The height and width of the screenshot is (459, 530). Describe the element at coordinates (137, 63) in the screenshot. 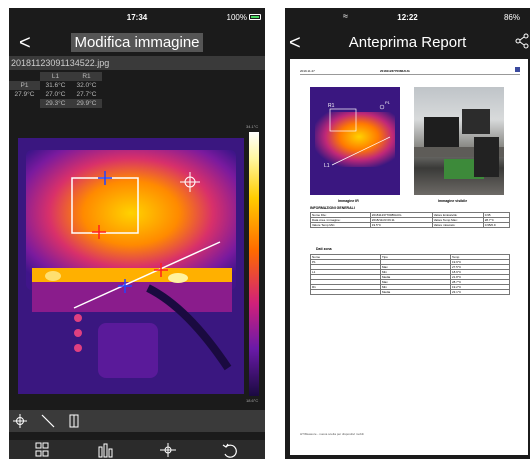

I see `file-name: 20181123091134522.jpg` at that location.